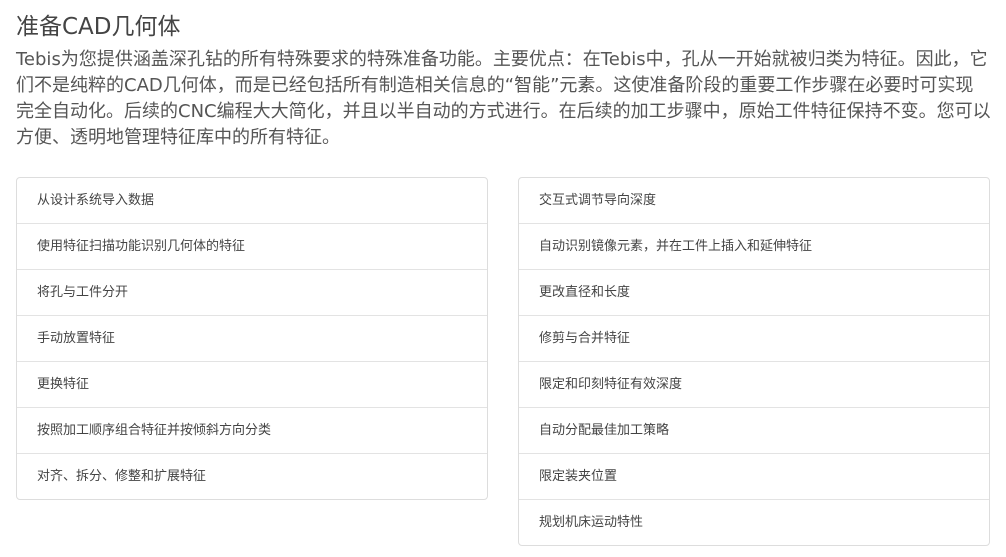  Describe the element at coordinates (252, 384) in the screenshot. I see `list-item: 更换特征` at that location.